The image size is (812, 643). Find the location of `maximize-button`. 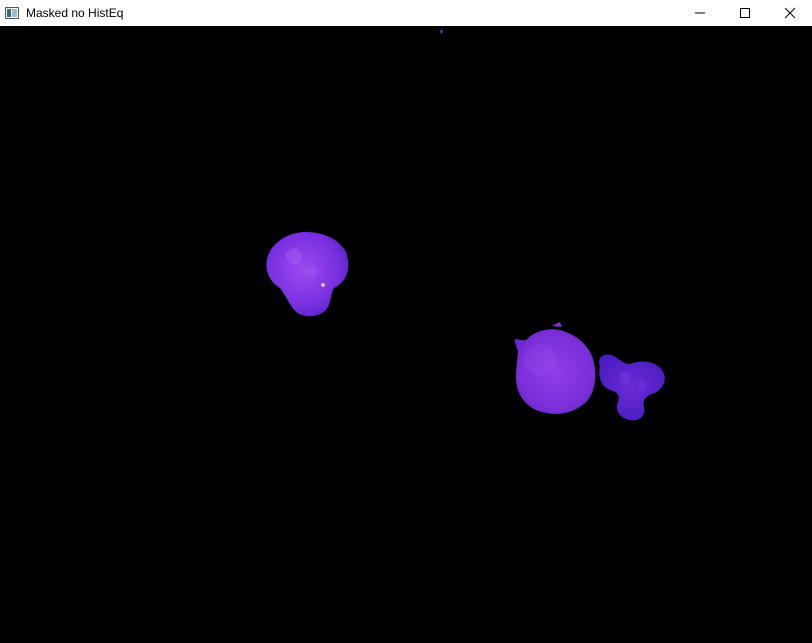

maximize-button is located at coordinates (744, 13).